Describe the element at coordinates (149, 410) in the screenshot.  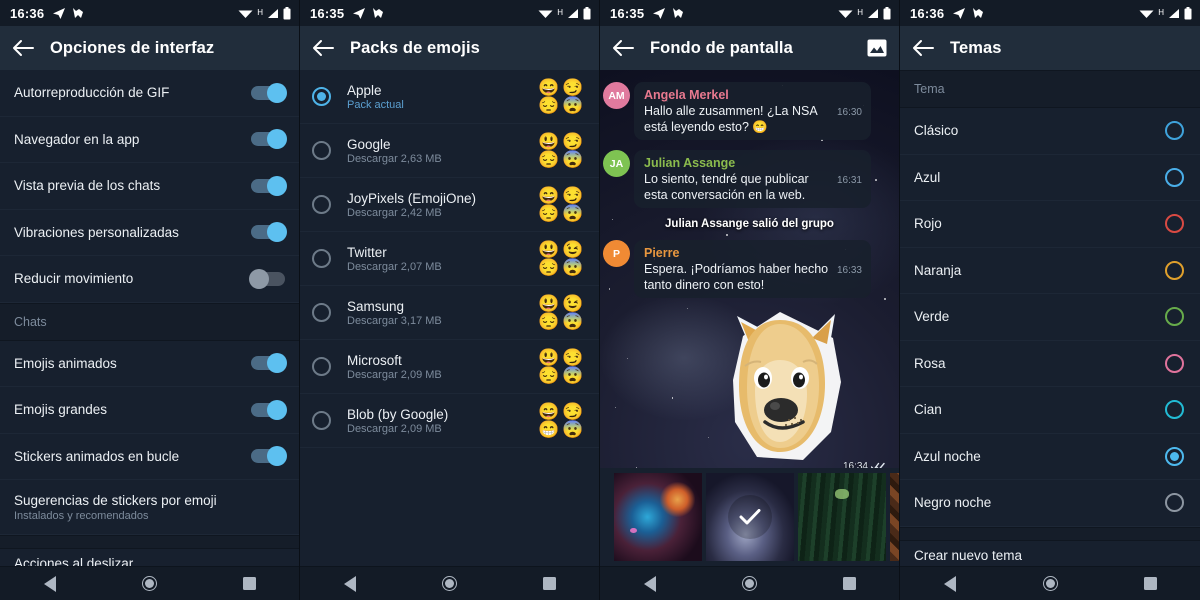
I see `setting-row-big-emojis: Emojis grandes` at that location.